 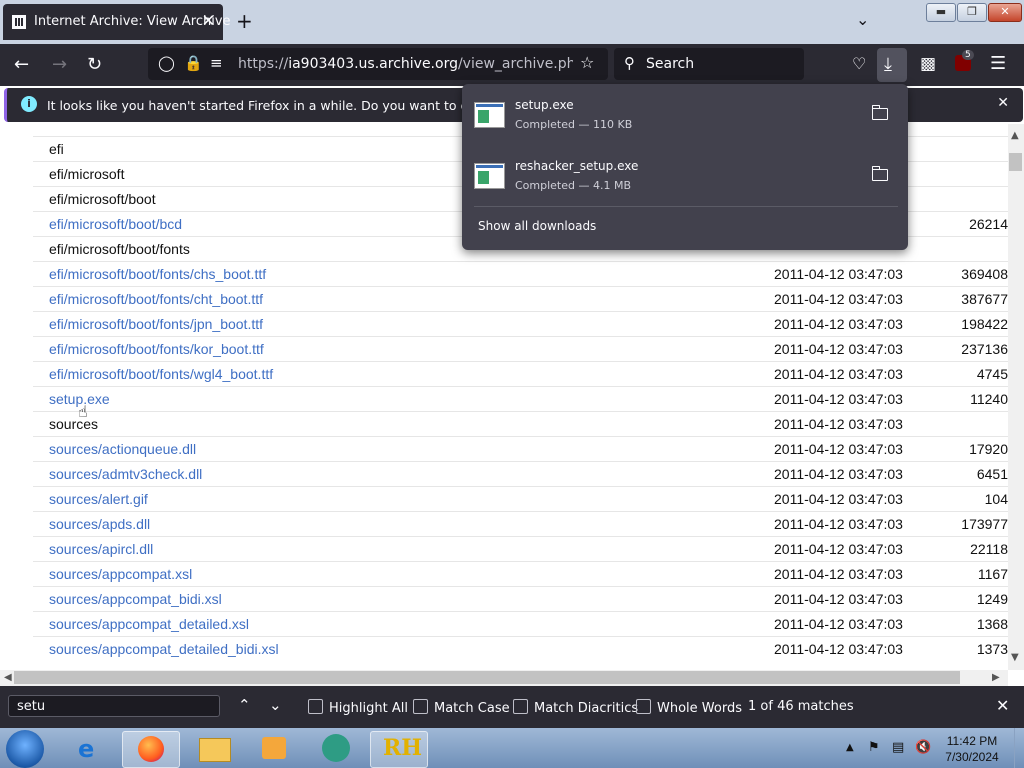 What do you see at coordinates (888, 64) in the screenshot?
I see `download-arrow-icon: ⤓` at bounding box center [888, 64].